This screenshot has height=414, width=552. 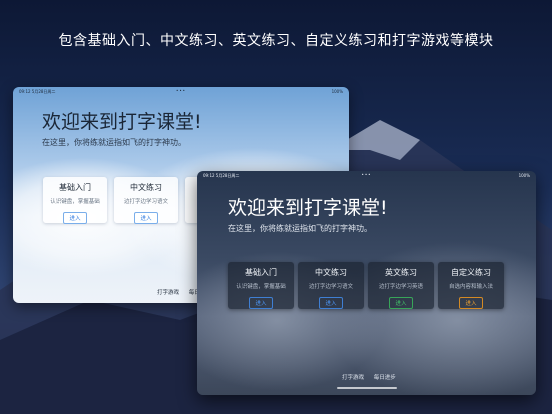 I want to click on card-title: 英文练习, so click(x=401, y=272).